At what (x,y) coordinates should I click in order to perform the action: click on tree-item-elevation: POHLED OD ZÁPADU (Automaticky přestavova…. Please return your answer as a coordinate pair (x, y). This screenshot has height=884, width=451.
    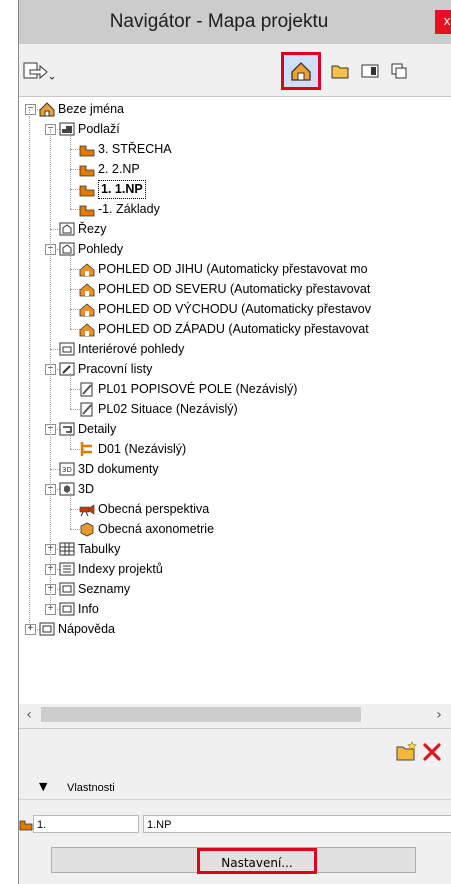
    Looking at the image, I should click on (235, 329).